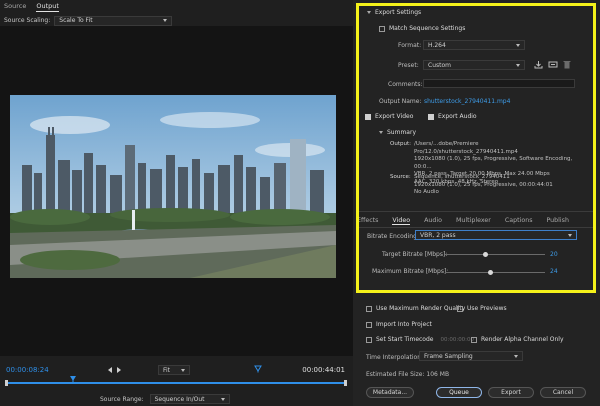  What do you see at coordinates (345, 383) in the screenshot?
I see `range-end-handle` at bounding box center [345, 383].